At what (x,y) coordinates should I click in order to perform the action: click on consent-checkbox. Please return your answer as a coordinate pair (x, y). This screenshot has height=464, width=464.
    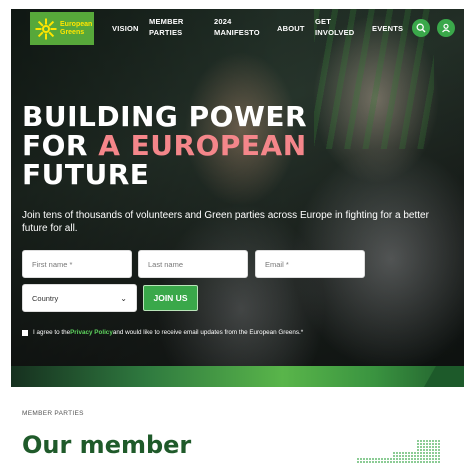
    Looking at the image, I should click on (25, 332).